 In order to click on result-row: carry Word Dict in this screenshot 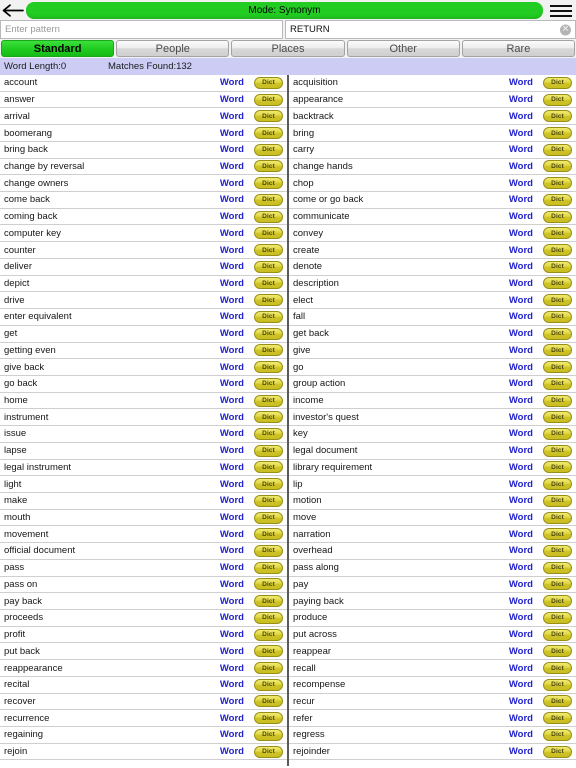, I will do `click(432, 150)`.